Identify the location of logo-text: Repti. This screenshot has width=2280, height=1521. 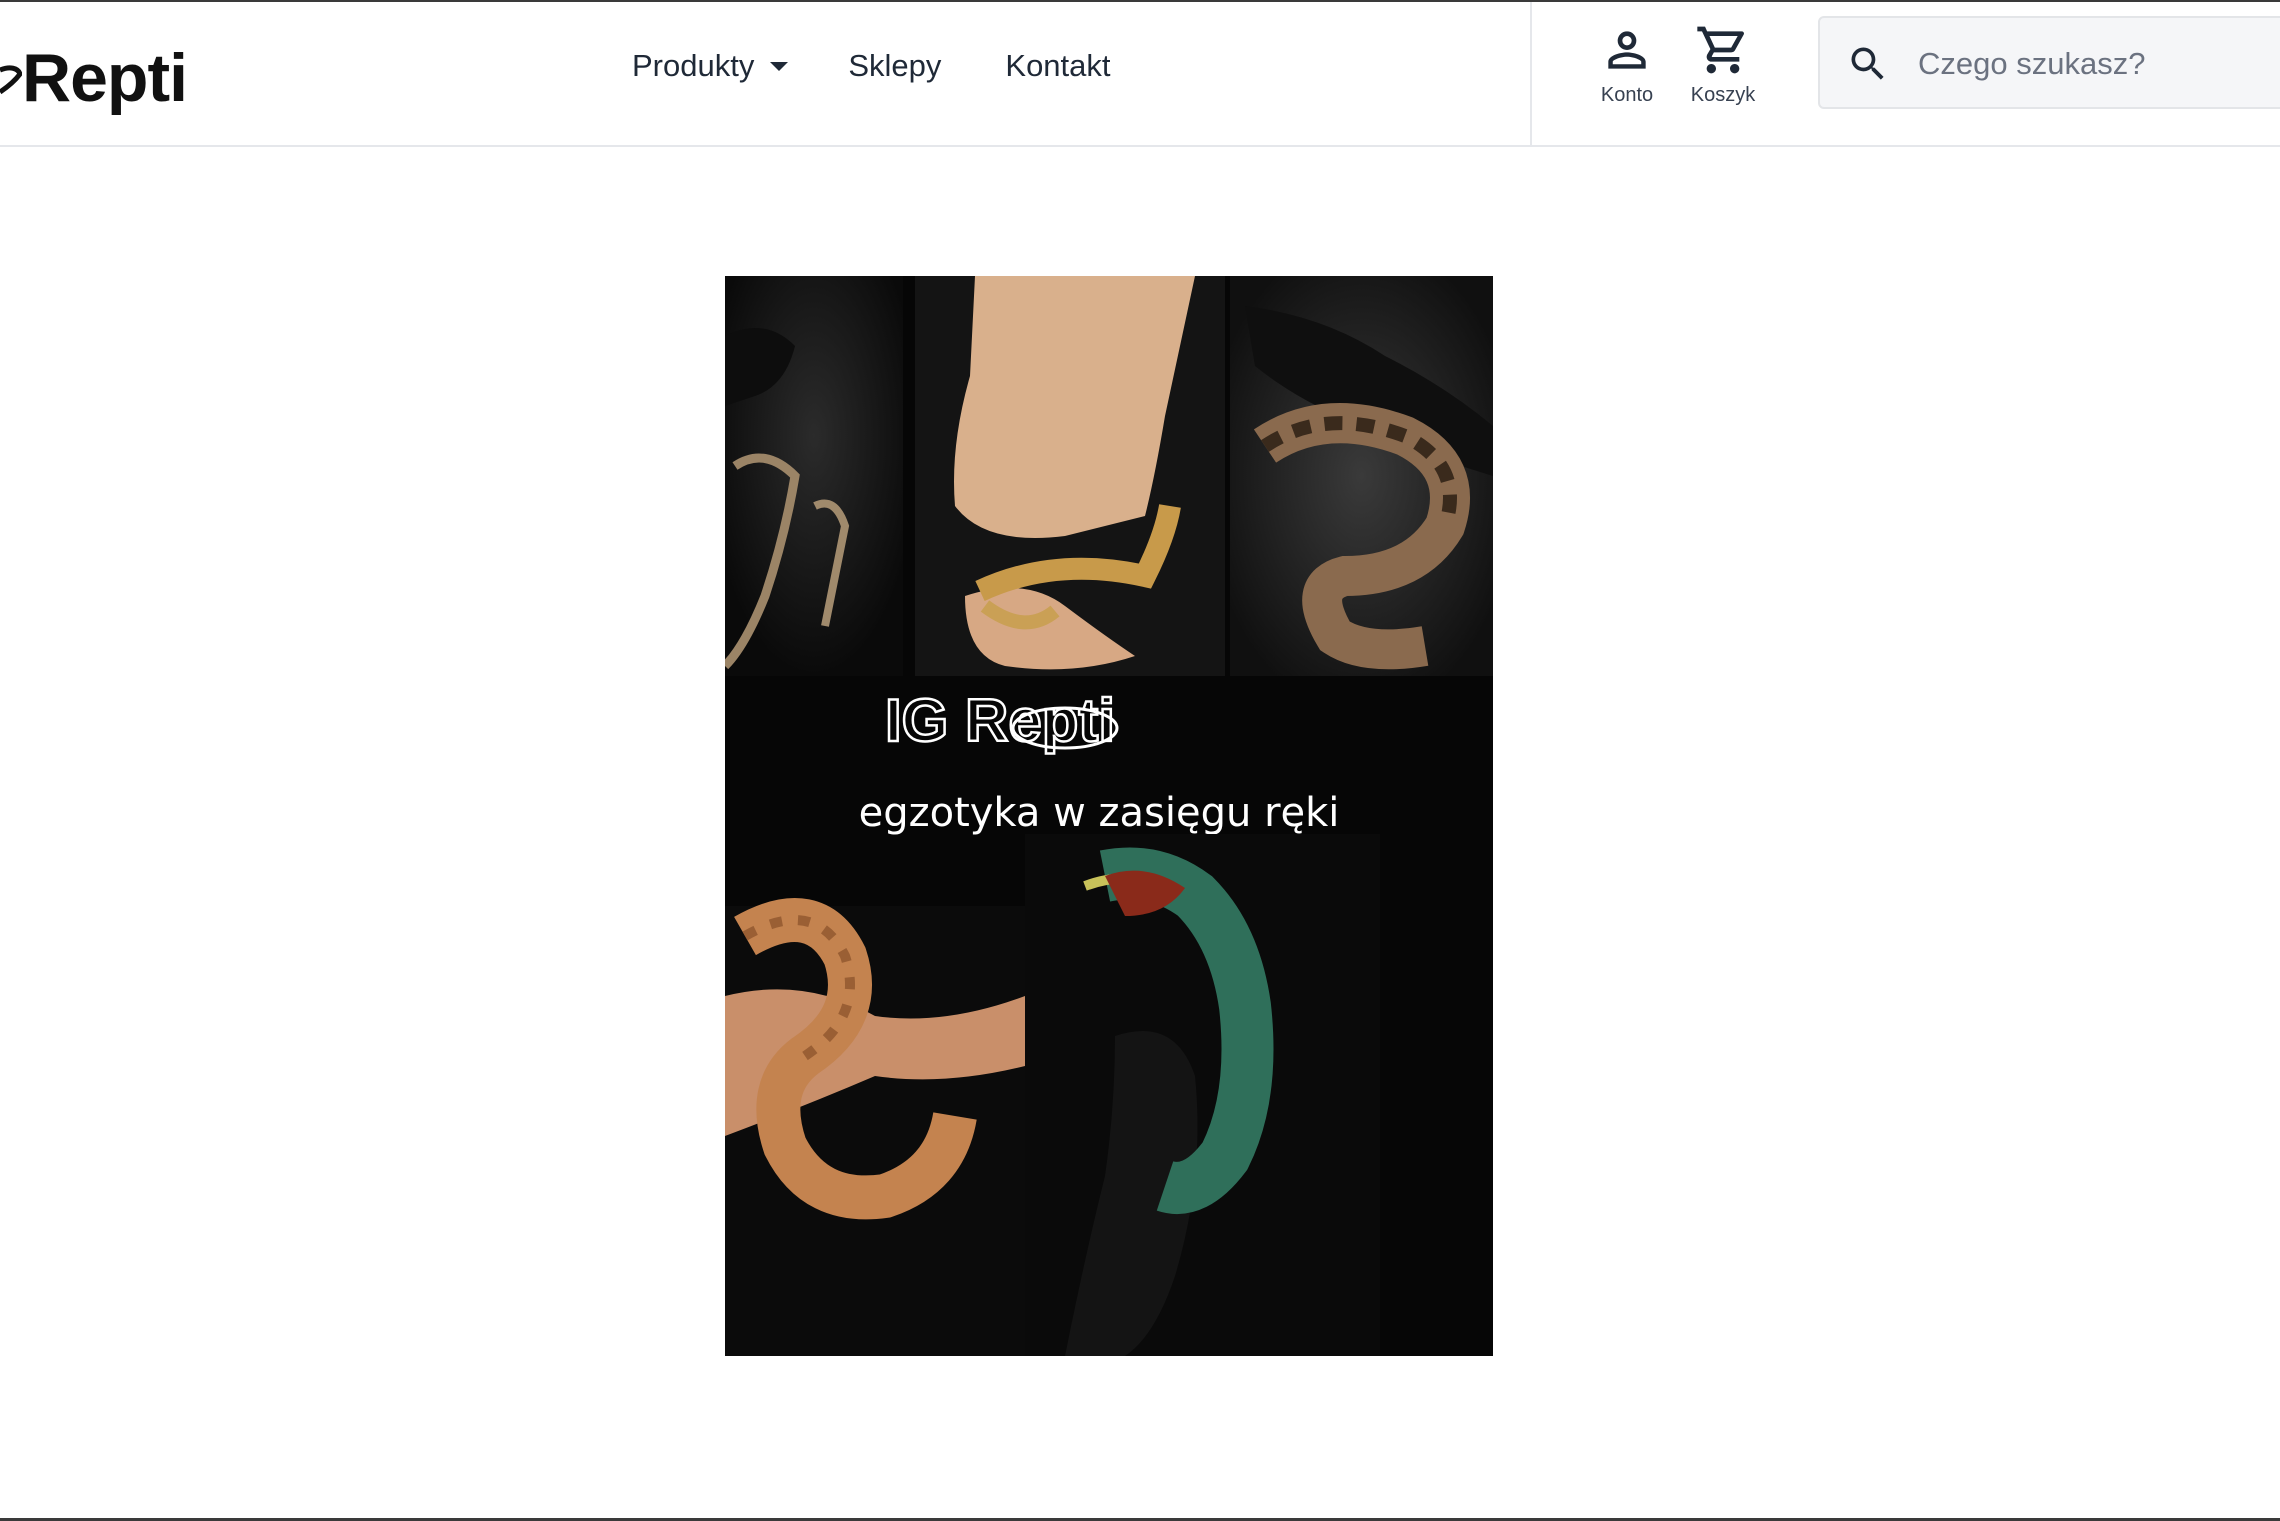
(105, 78).